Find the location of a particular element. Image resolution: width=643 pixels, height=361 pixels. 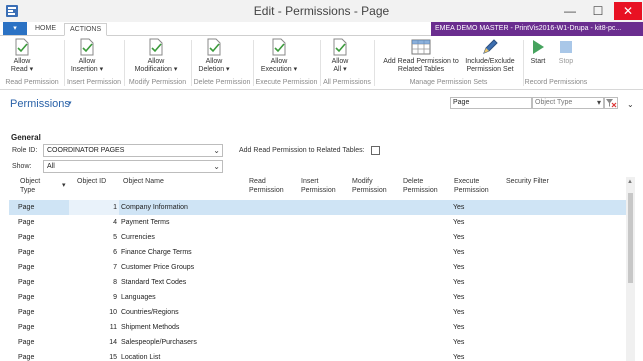

table-row: Page 7 Customer Price Groups Yes is located at coordinates (321, 267).